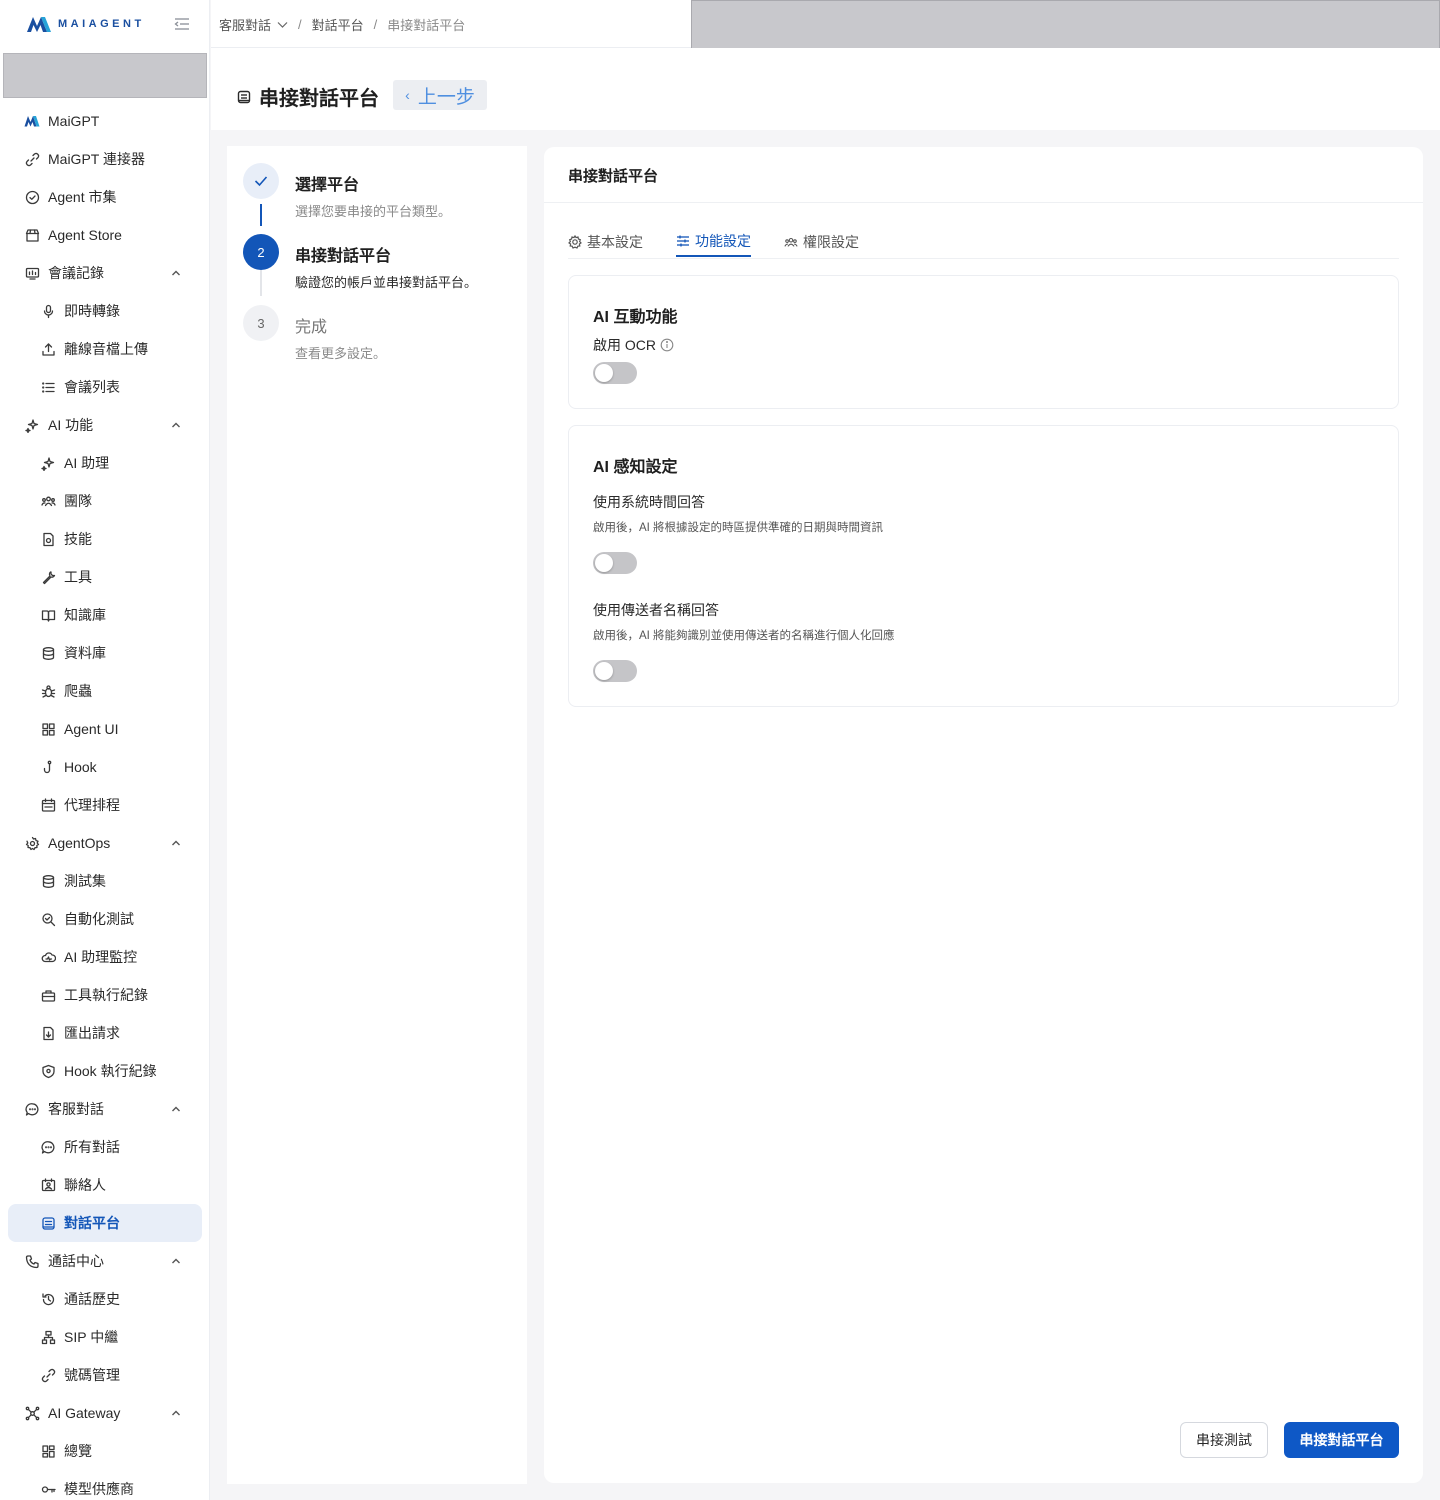 This screenshot has height=1500, width=1440. I want to click on sidebar-item-label: 號碼管理, so click(92, 1375).